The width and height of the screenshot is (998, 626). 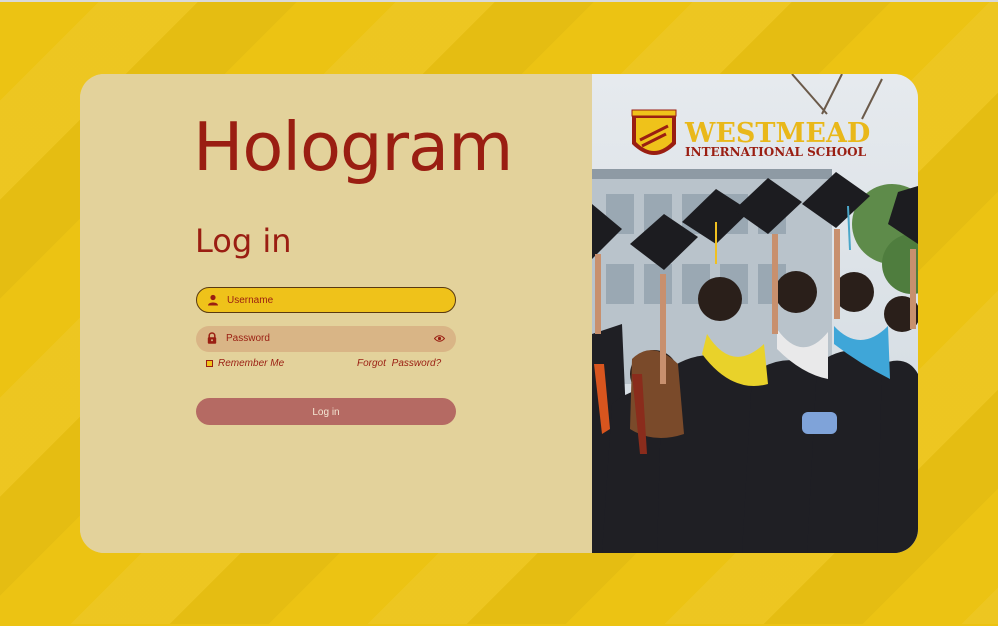 What do you see at coordinates (654, 132) in the screenshot?
I see `school-logo` at bounding box center [654, 132].